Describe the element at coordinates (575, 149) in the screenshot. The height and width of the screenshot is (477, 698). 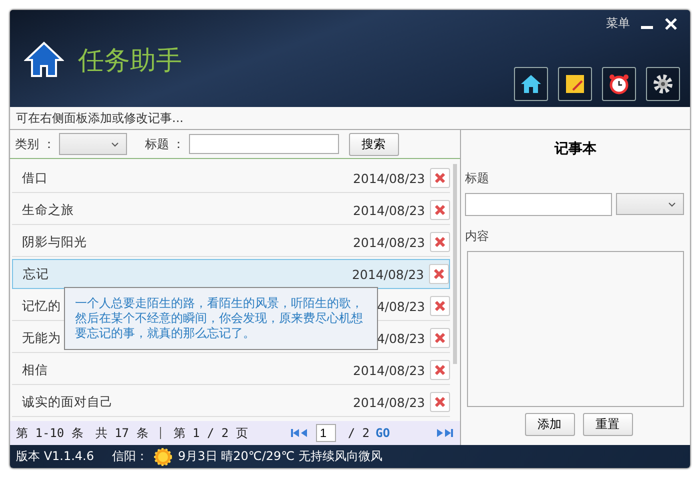
I see `notepad-title: 记事本` at that location.